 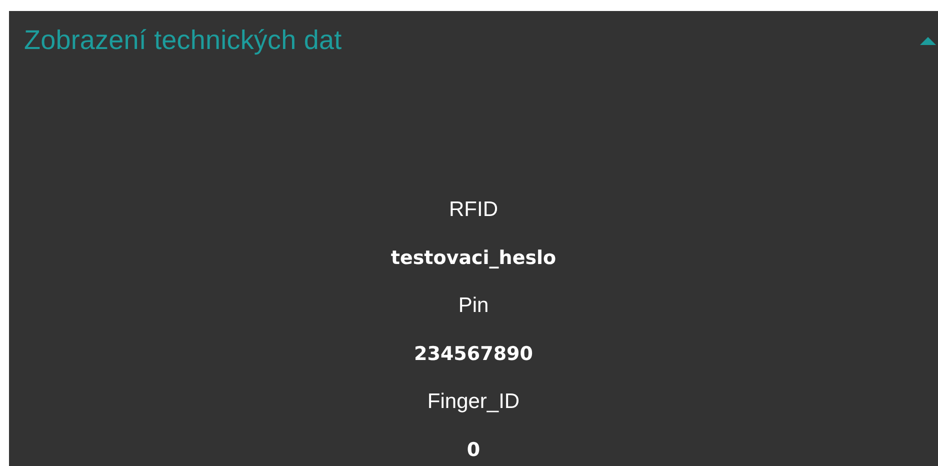 I want to click on field-label: Finger_ID, so click(x=473, y=402).